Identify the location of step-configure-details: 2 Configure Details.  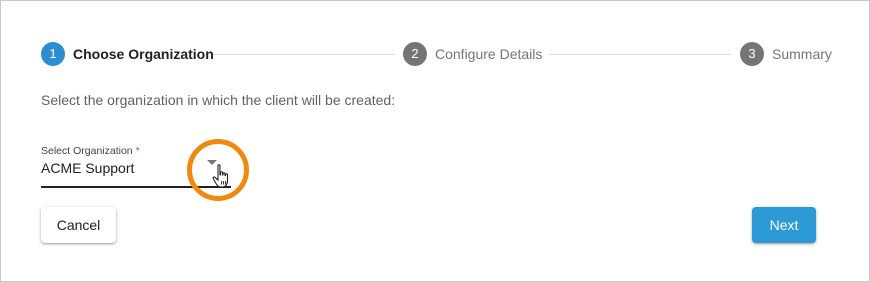
(472, 54).